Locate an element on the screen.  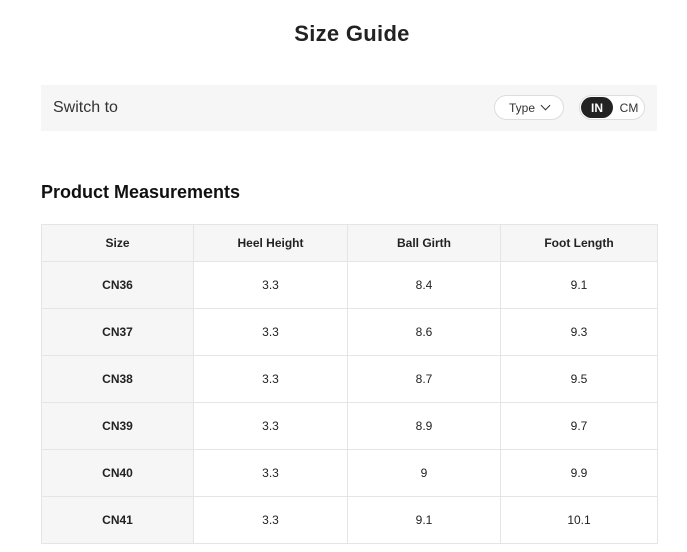
unit-toggle: IN CM is located at coordinates (612, 107).